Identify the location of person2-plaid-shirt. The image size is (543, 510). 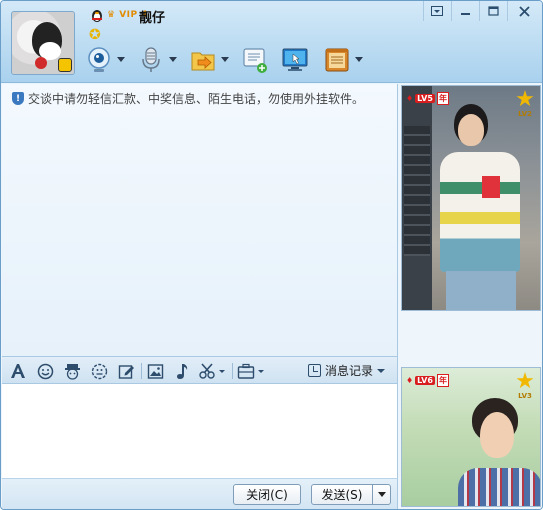
(499, 487).